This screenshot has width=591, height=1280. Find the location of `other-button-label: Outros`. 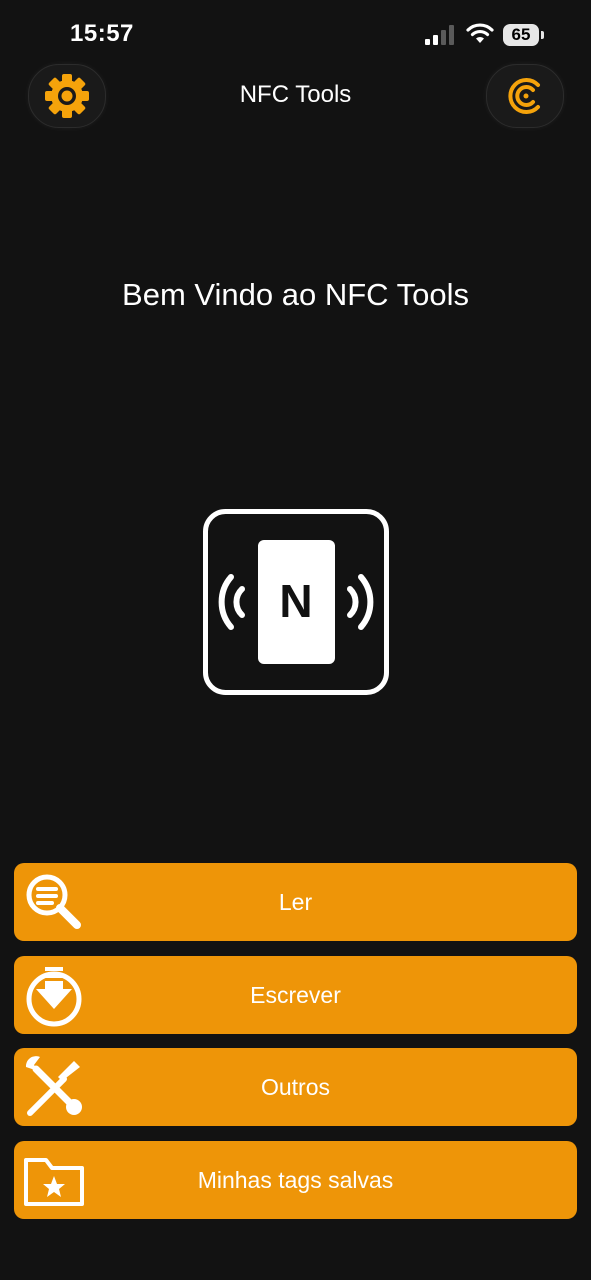

other-button-label: Outros is located at coordinates (295, 1087).